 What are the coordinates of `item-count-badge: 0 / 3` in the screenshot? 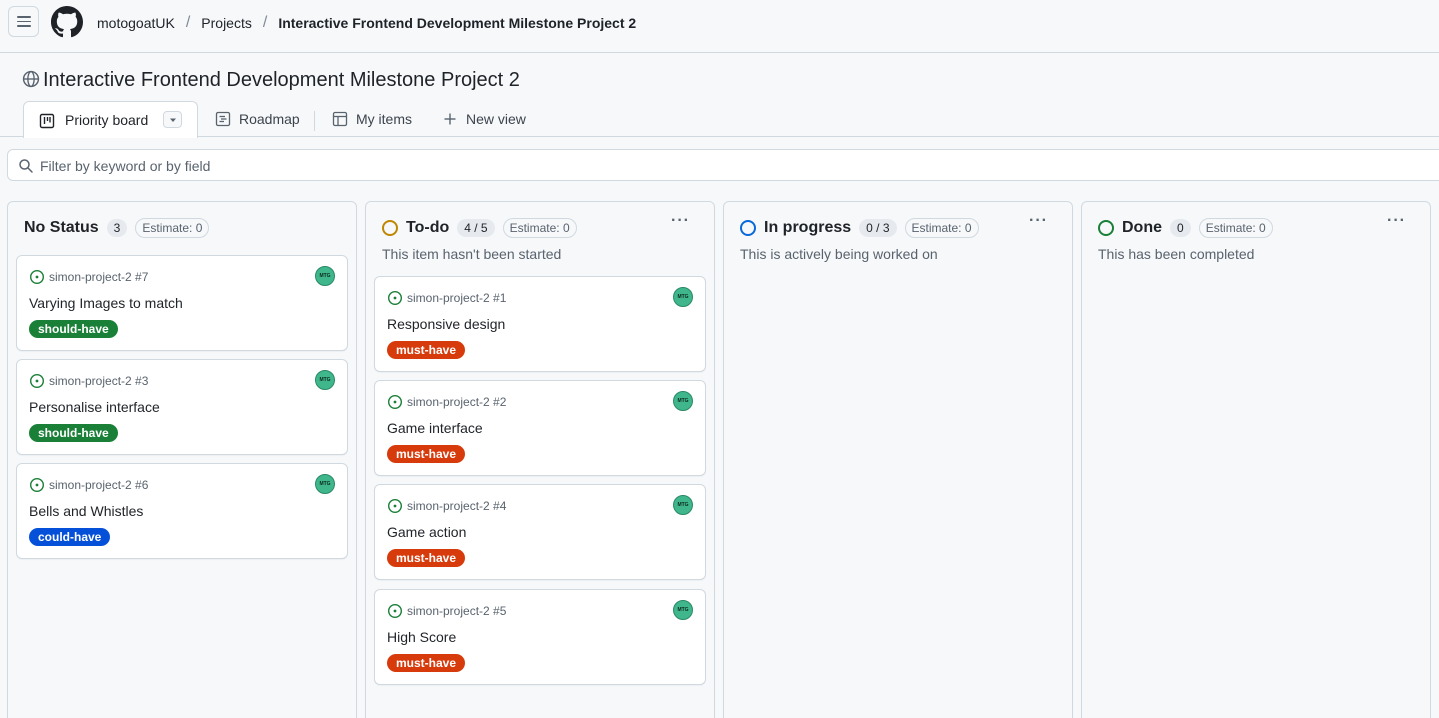 It's located at (878, 228).